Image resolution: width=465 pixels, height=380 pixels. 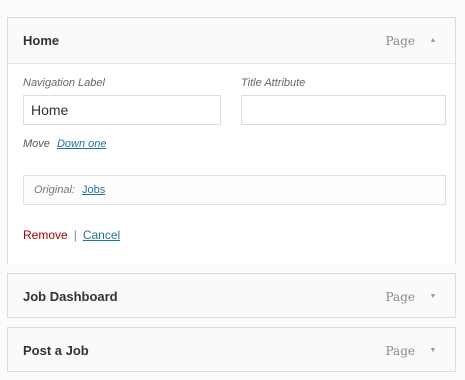 What do you see at coordinates (71, 235) in the screenshot?
I see `item-actions: Remove | Cancel` at bounding box center [71, 235].